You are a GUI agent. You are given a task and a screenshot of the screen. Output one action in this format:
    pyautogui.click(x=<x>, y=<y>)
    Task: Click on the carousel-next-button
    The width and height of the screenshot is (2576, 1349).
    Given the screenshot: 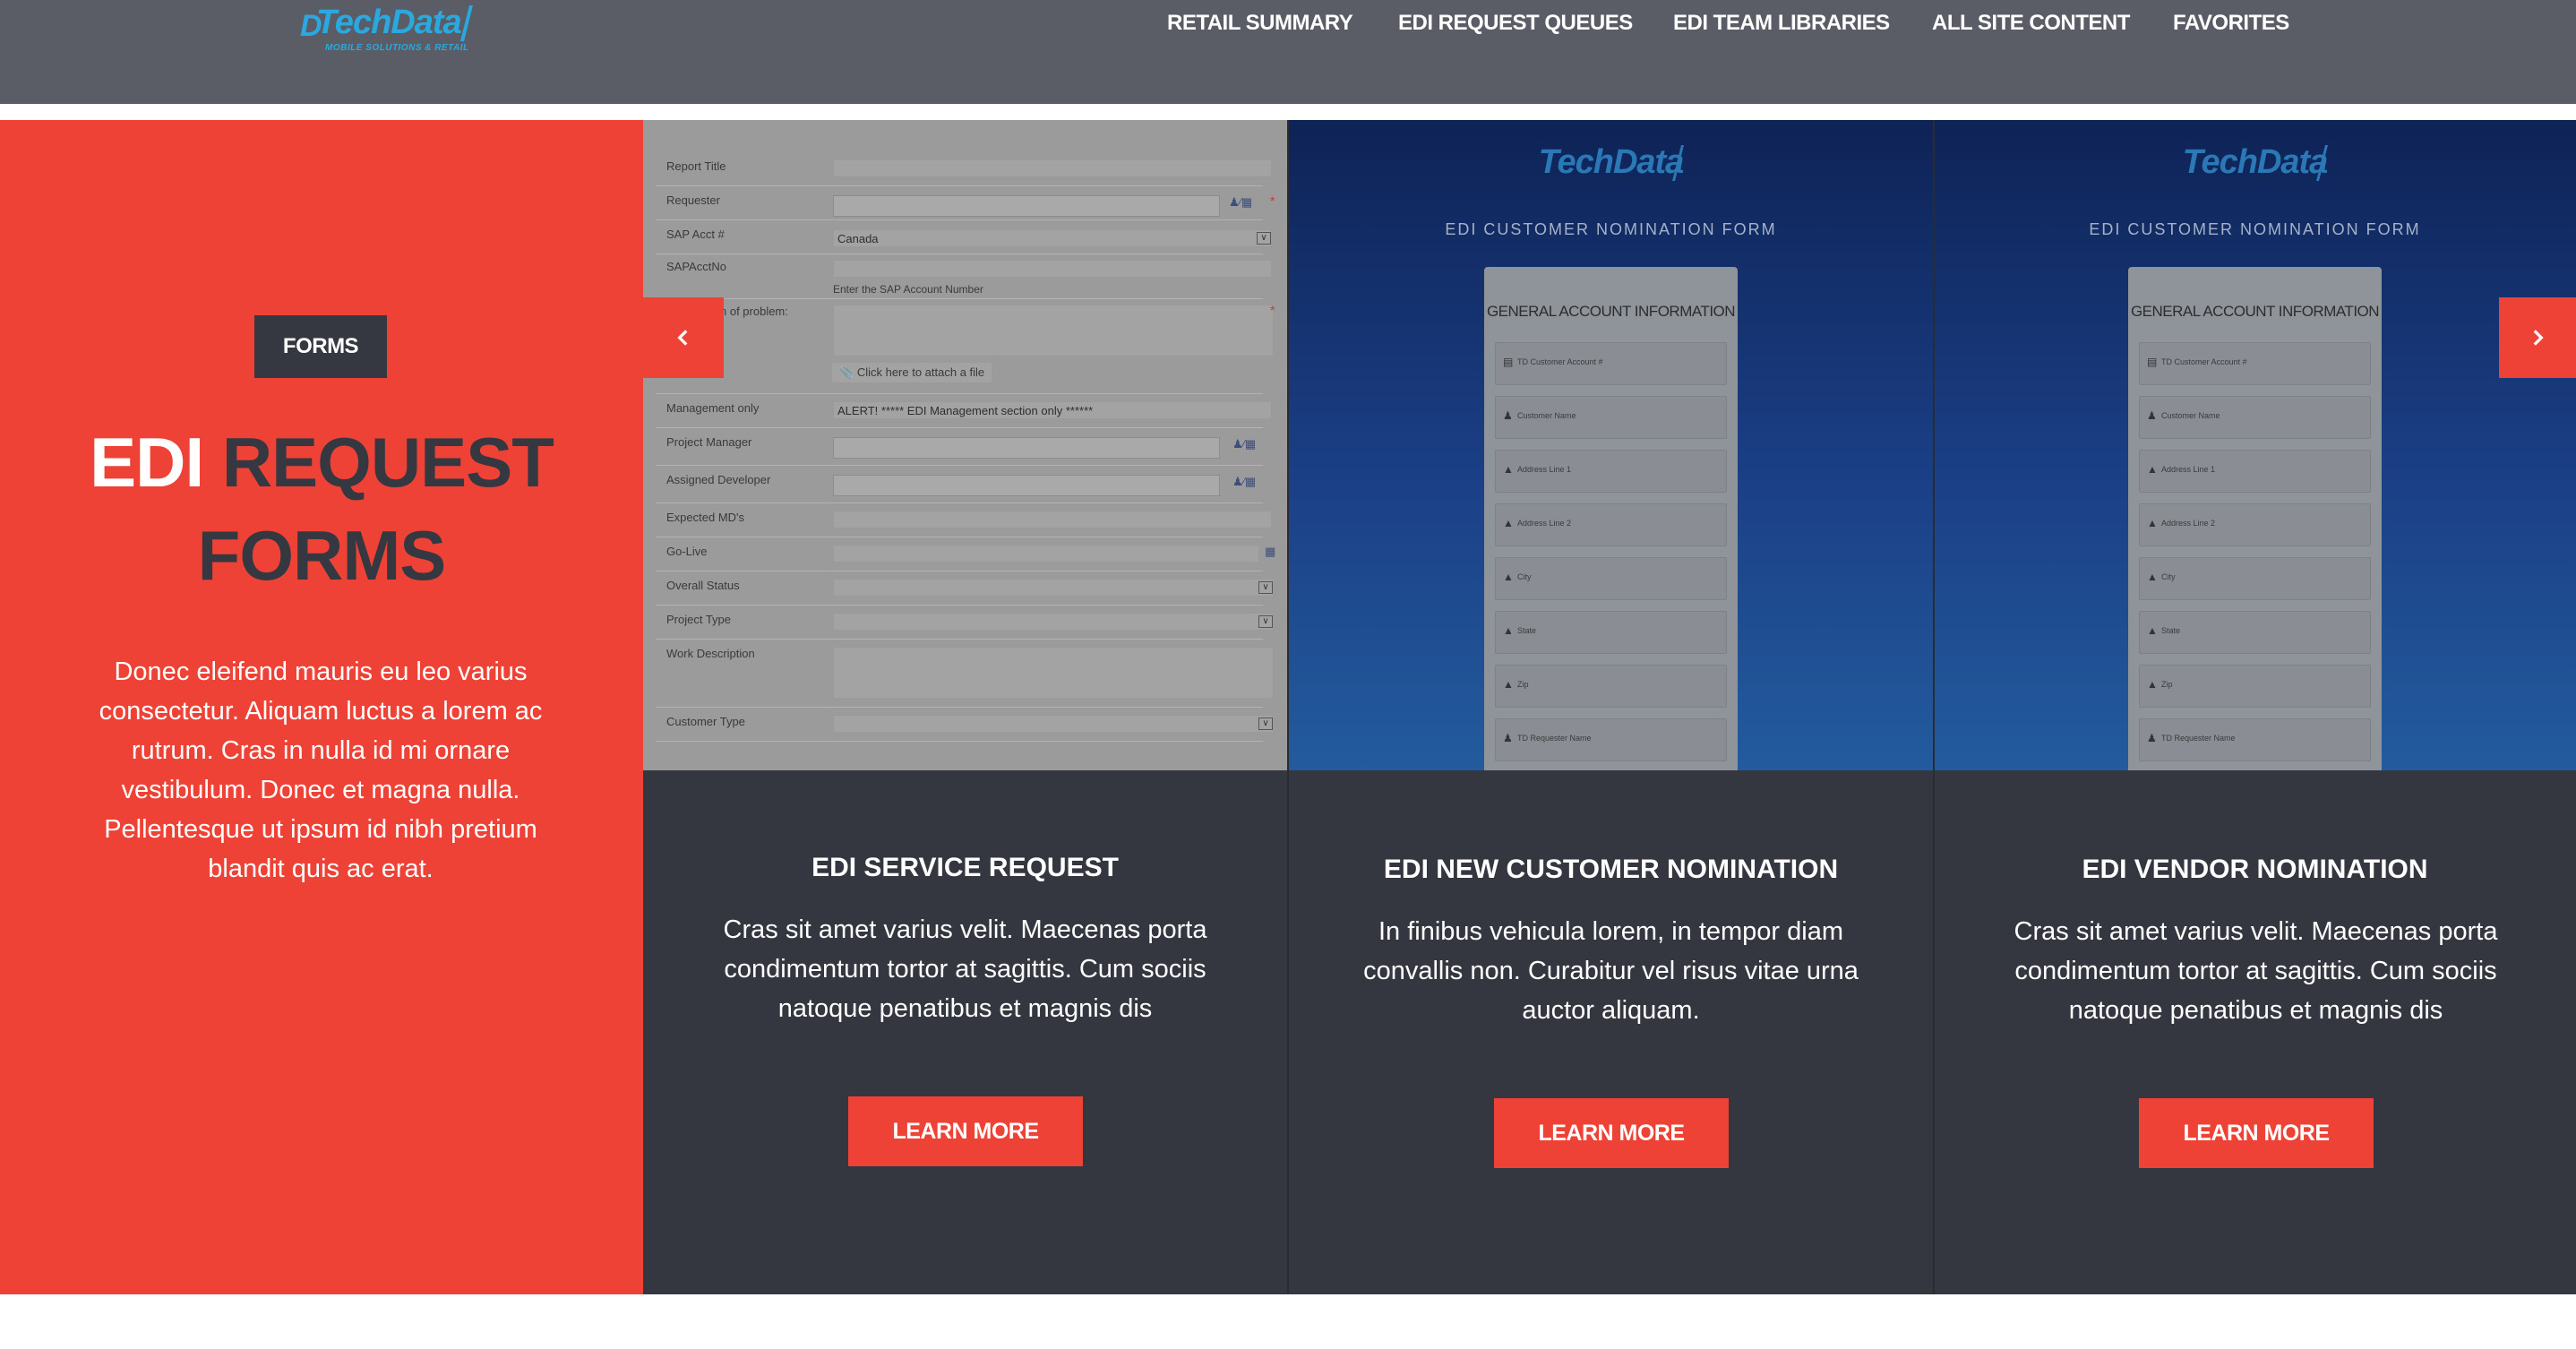 What is the action you would take?
    pyautogui.click(x=2537, y=338)
    